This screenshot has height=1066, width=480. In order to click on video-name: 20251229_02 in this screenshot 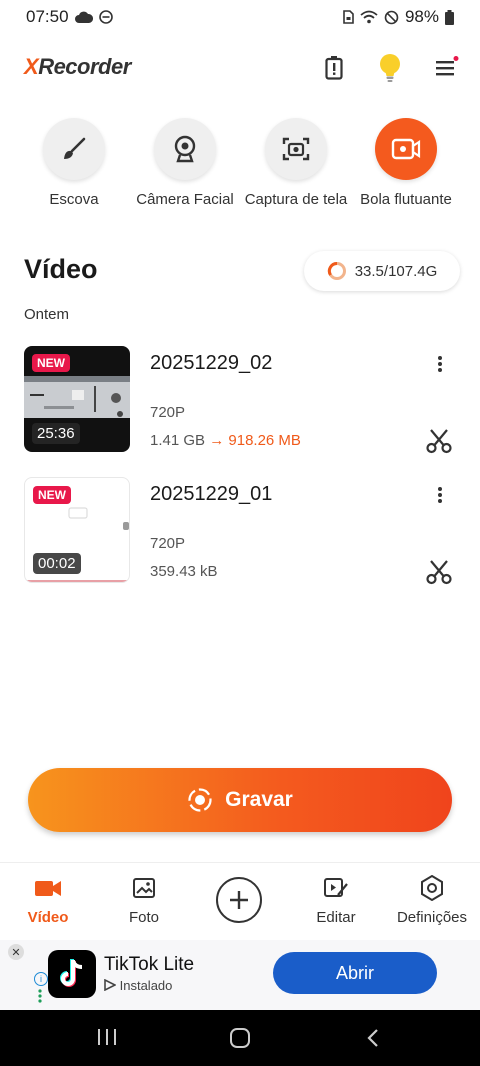, I will do `click(211, 363)`.